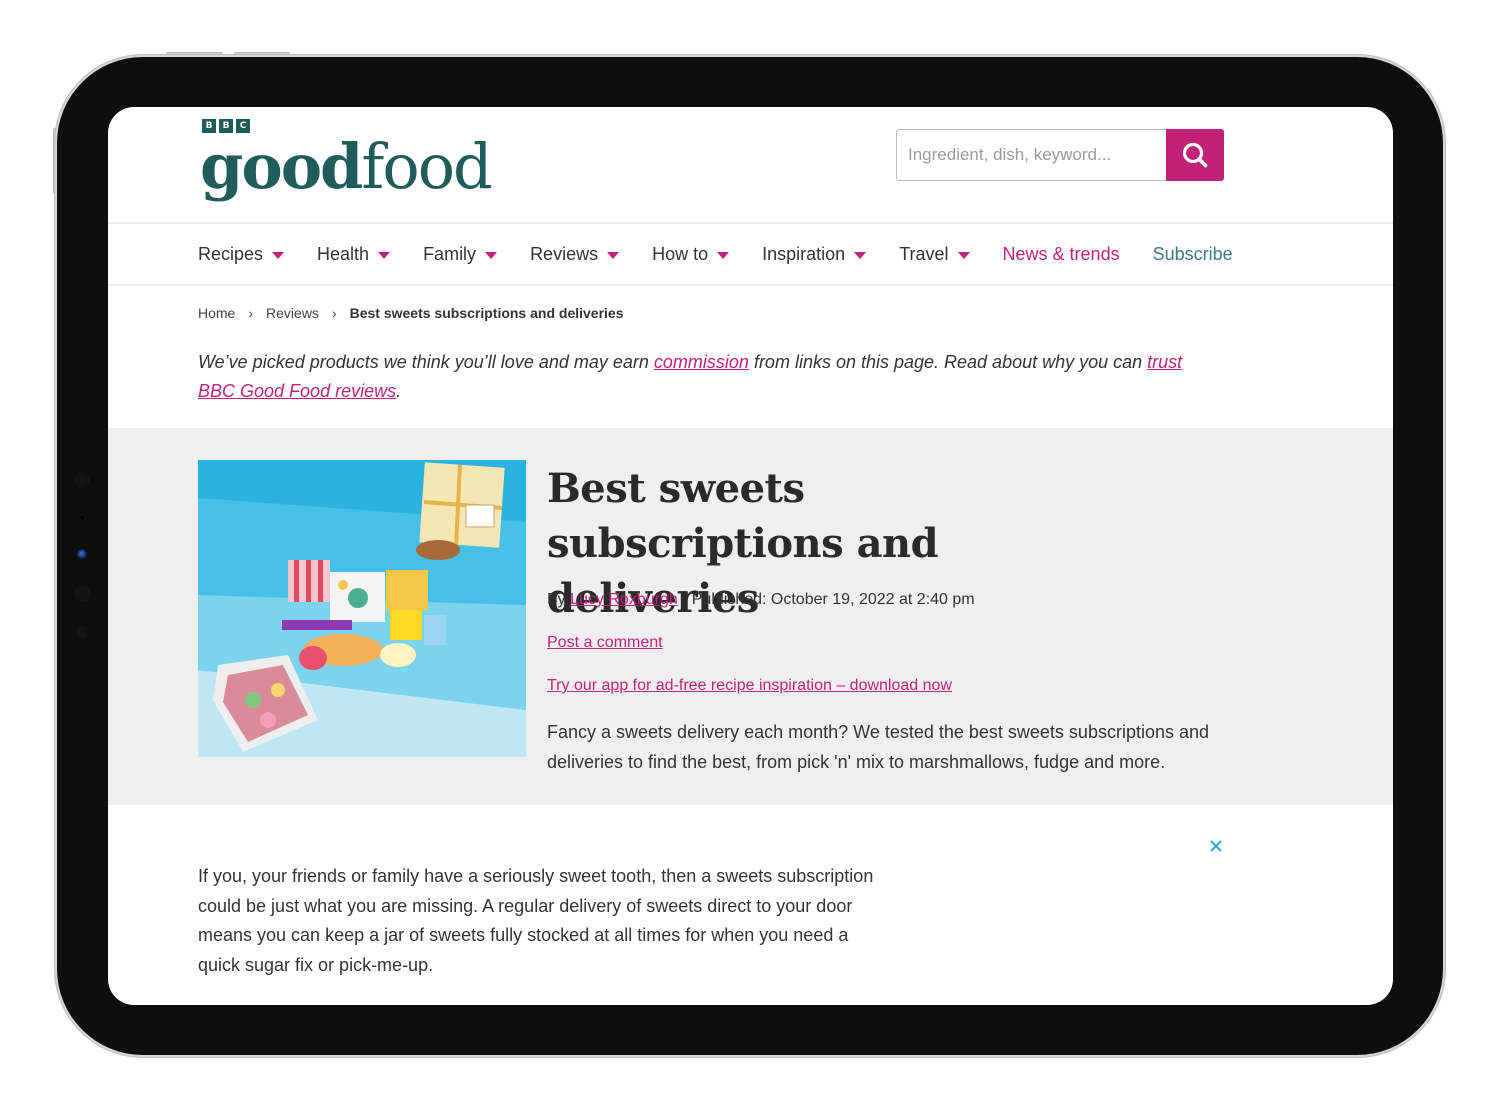 The image size is (1500, 1113). What do you see at coordinates (624, 599) in the screenshot?
I see `author-link: Lucy Roxburgh` at bounding box center [624, 599].